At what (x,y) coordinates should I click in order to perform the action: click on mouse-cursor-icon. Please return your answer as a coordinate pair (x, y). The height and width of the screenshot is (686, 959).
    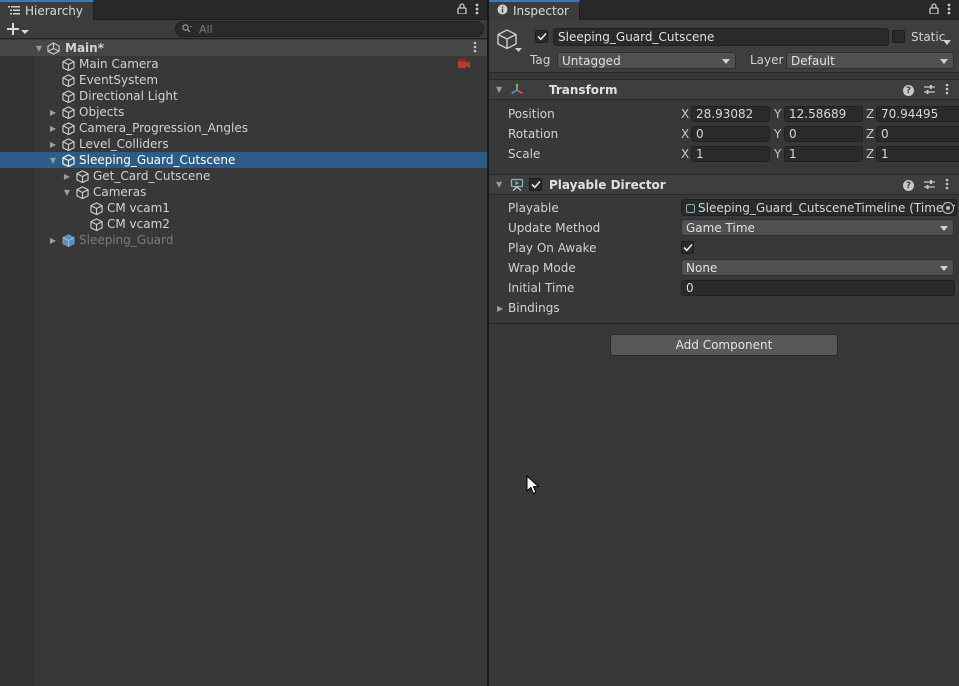
    Looking at the image, I should click on (533, 484).